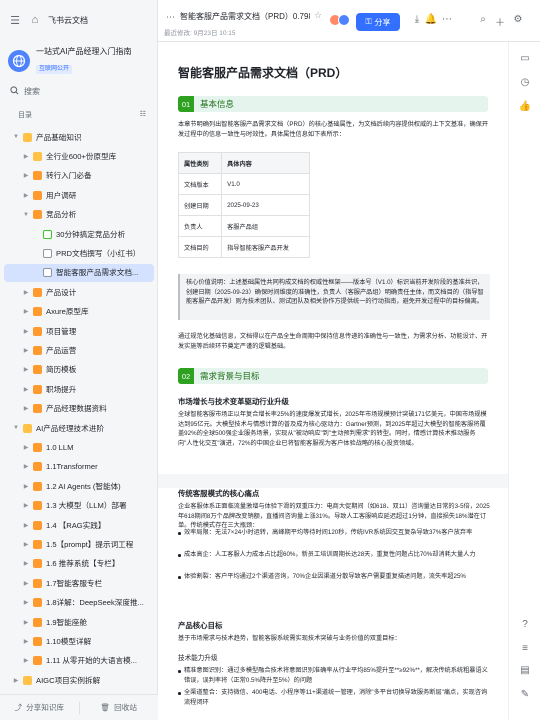  I want to click on sidebar-tree-item: ▶ 1.5【prompt】提示词工程, so click(79, 544).